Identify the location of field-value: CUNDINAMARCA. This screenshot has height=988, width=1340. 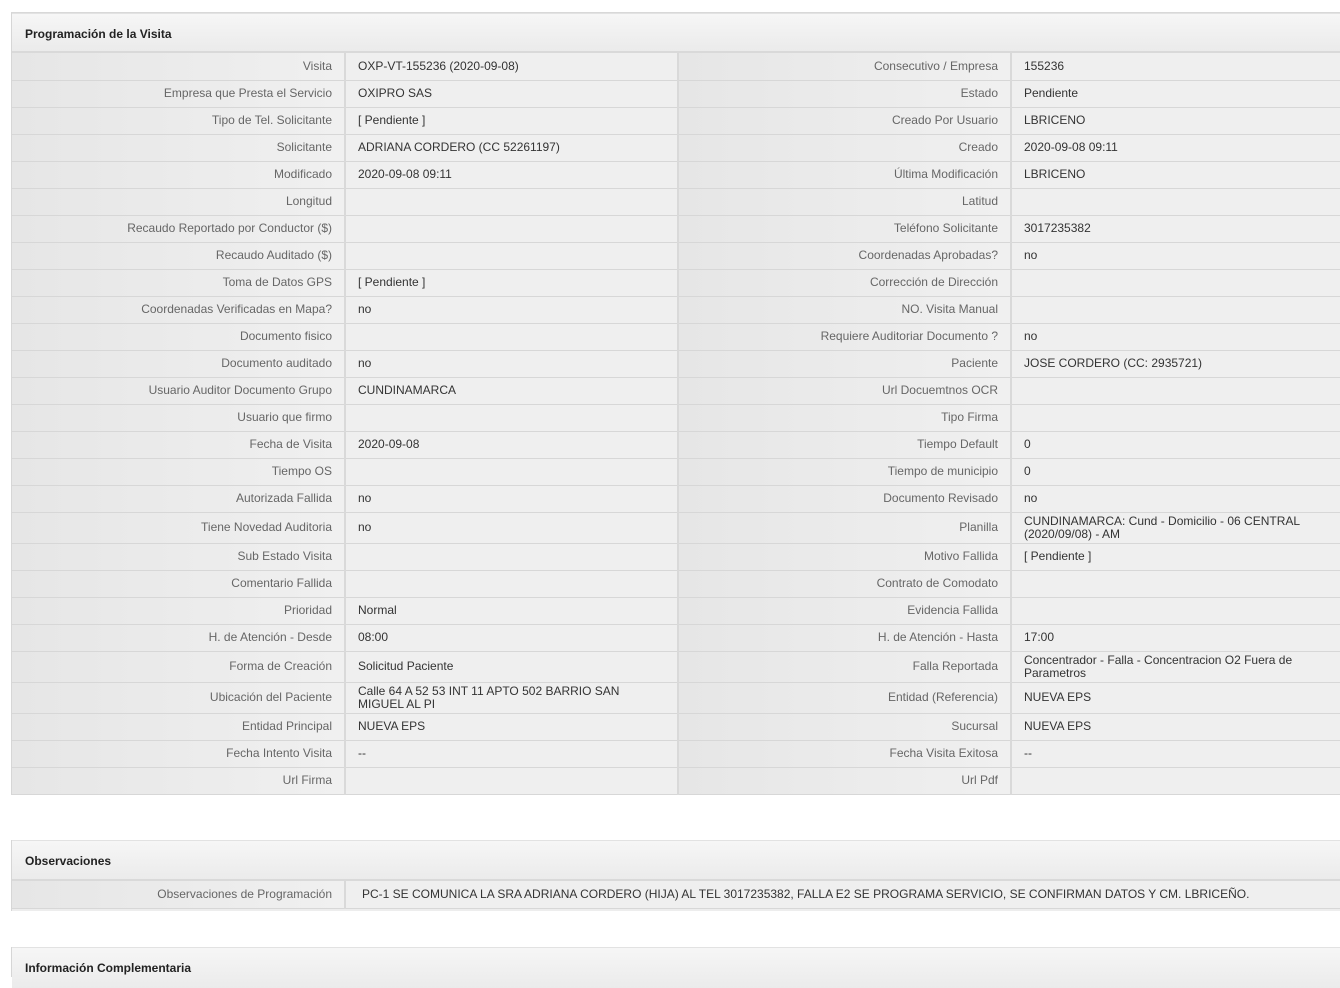
(511, 391).